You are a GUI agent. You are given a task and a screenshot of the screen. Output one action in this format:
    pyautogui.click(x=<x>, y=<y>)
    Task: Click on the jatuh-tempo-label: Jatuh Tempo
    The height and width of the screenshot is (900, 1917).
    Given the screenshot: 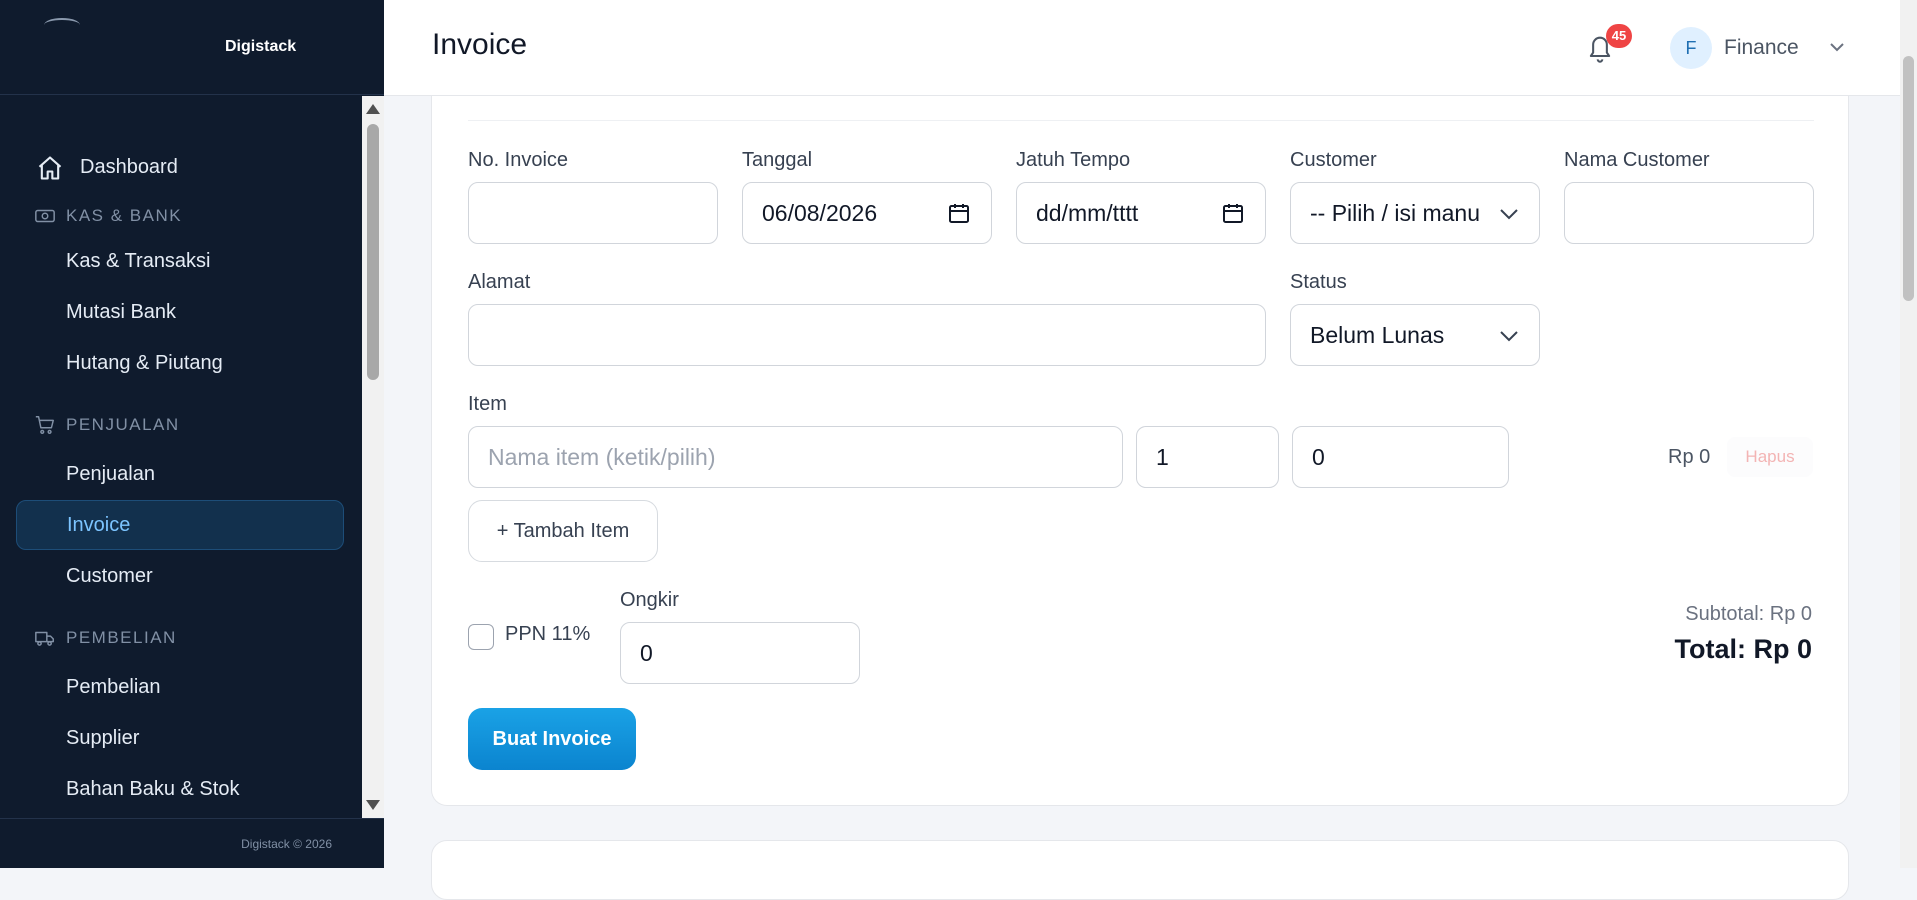 What is the action you would take?
    pyautogui.click(x=1073, y=160)
    